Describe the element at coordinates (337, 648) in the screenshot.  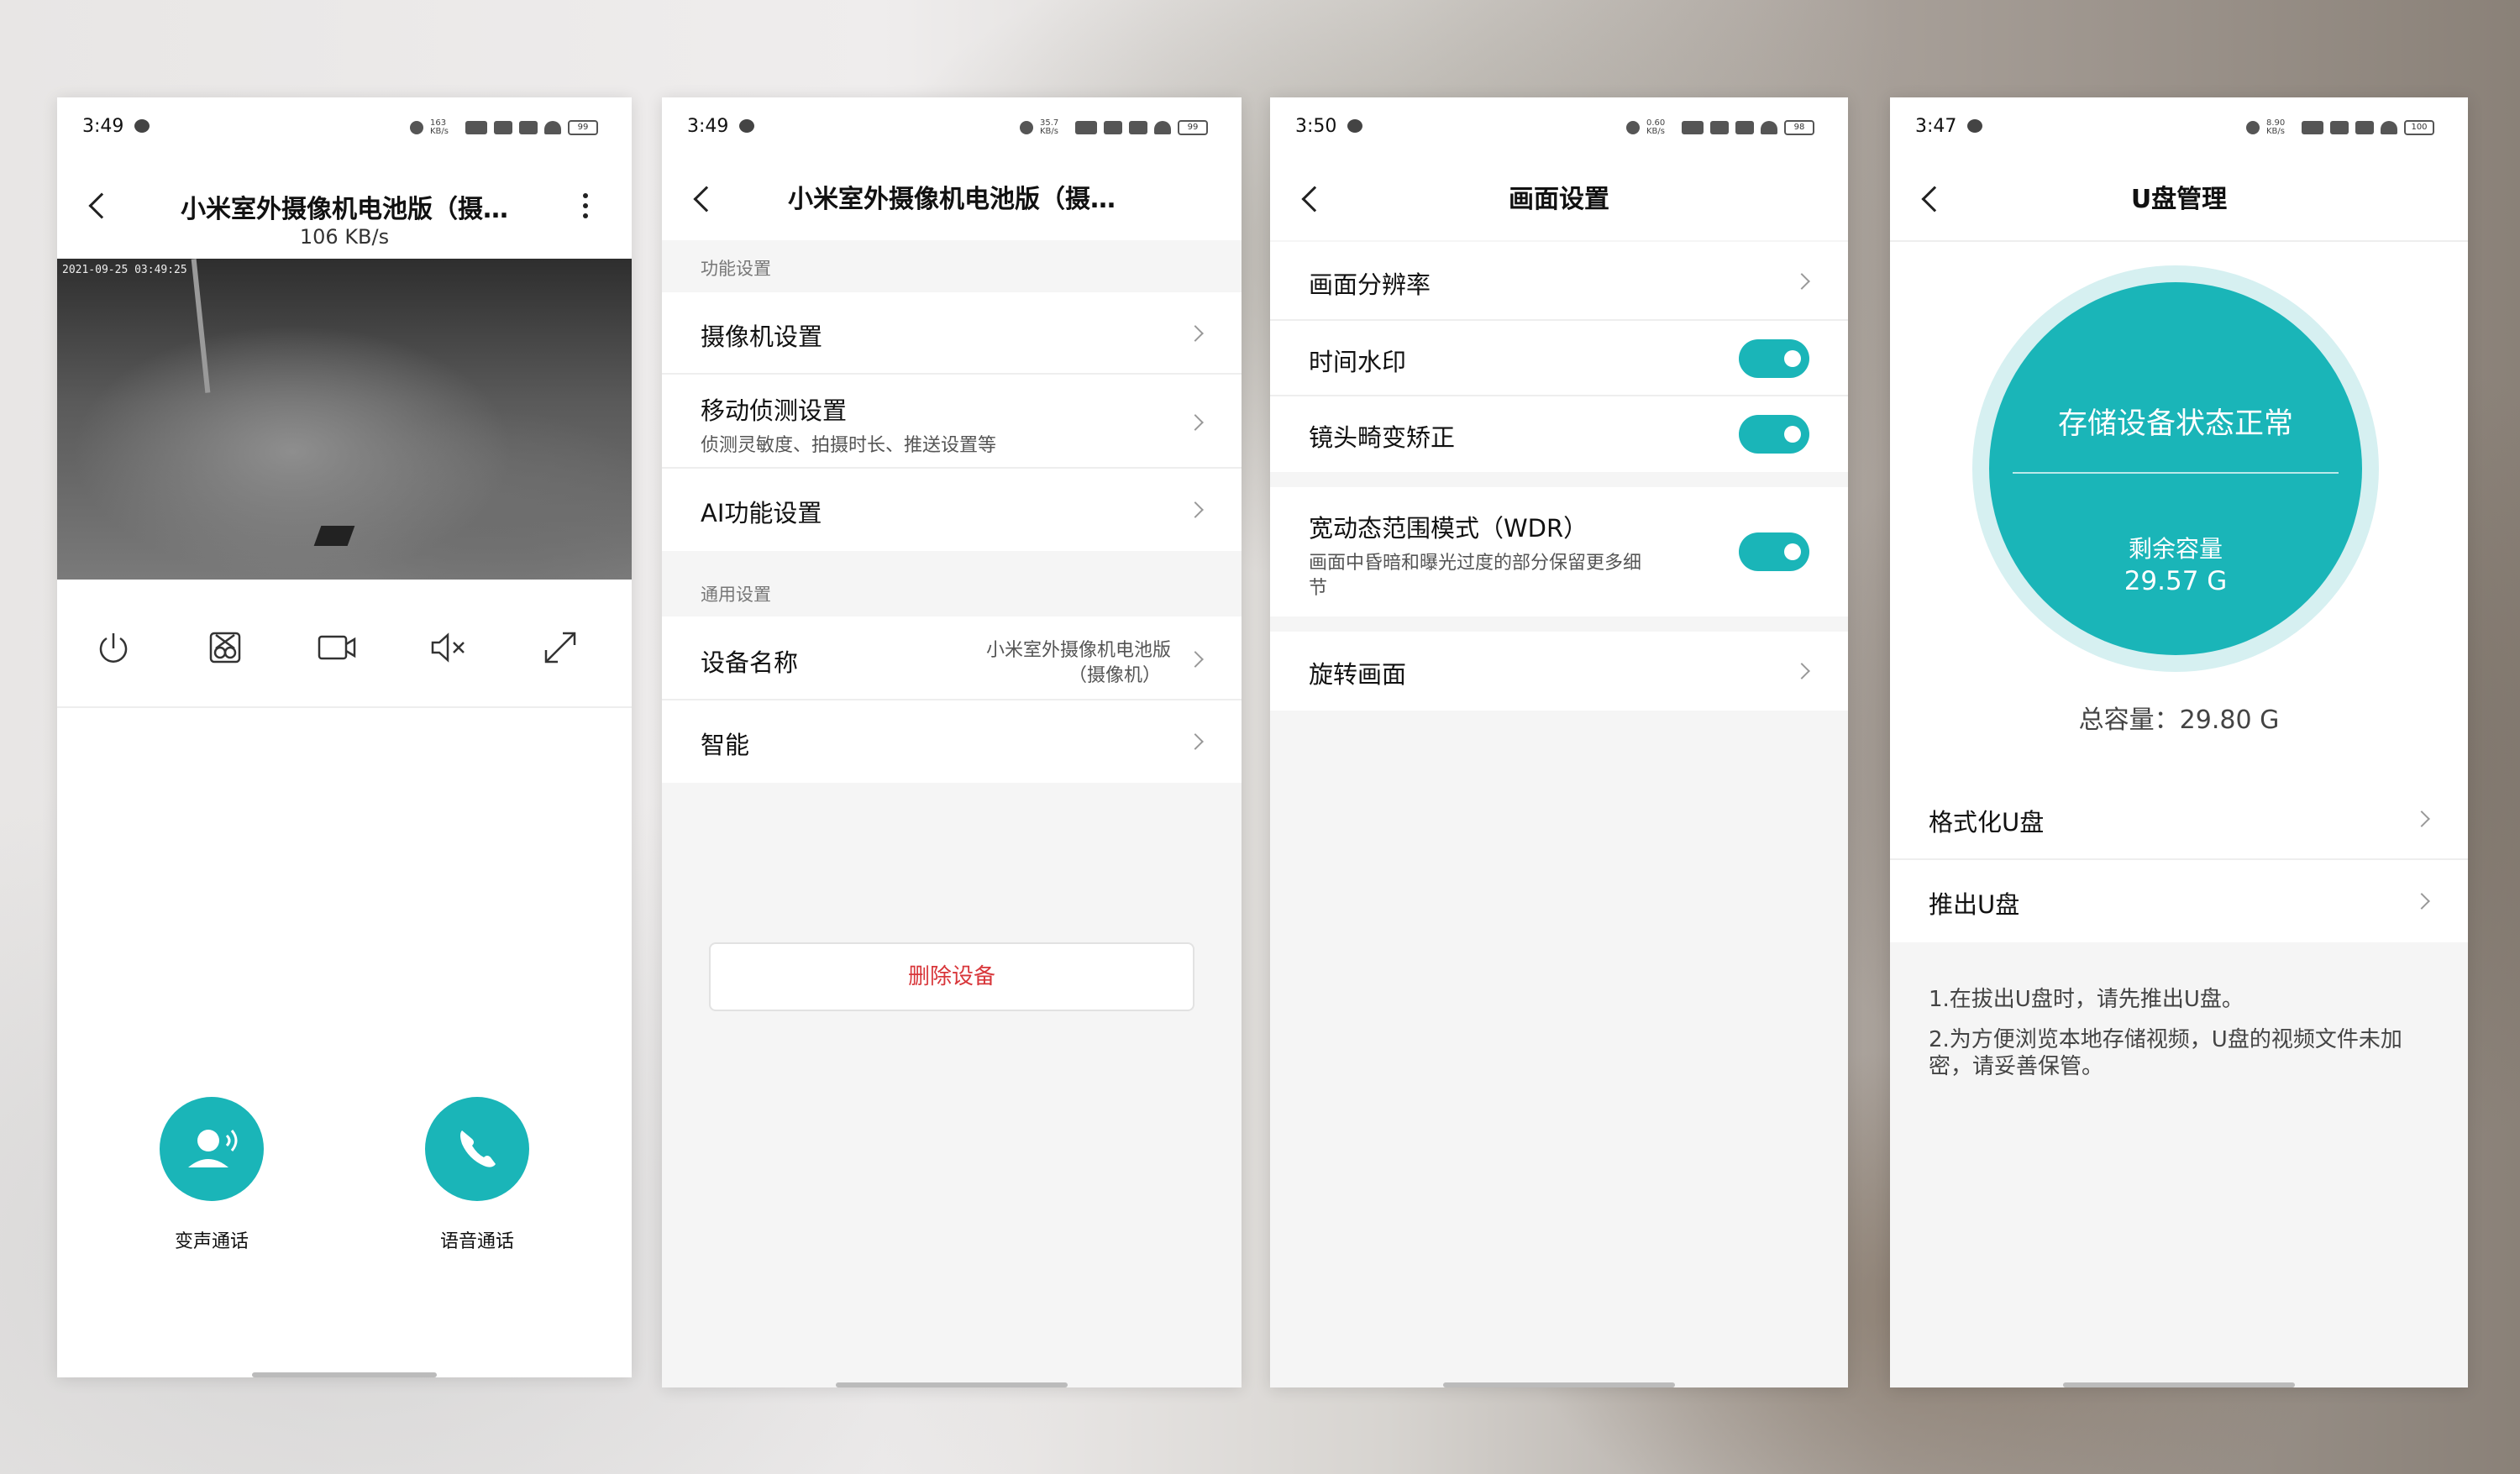
I see `video-camera-icon` at that location.